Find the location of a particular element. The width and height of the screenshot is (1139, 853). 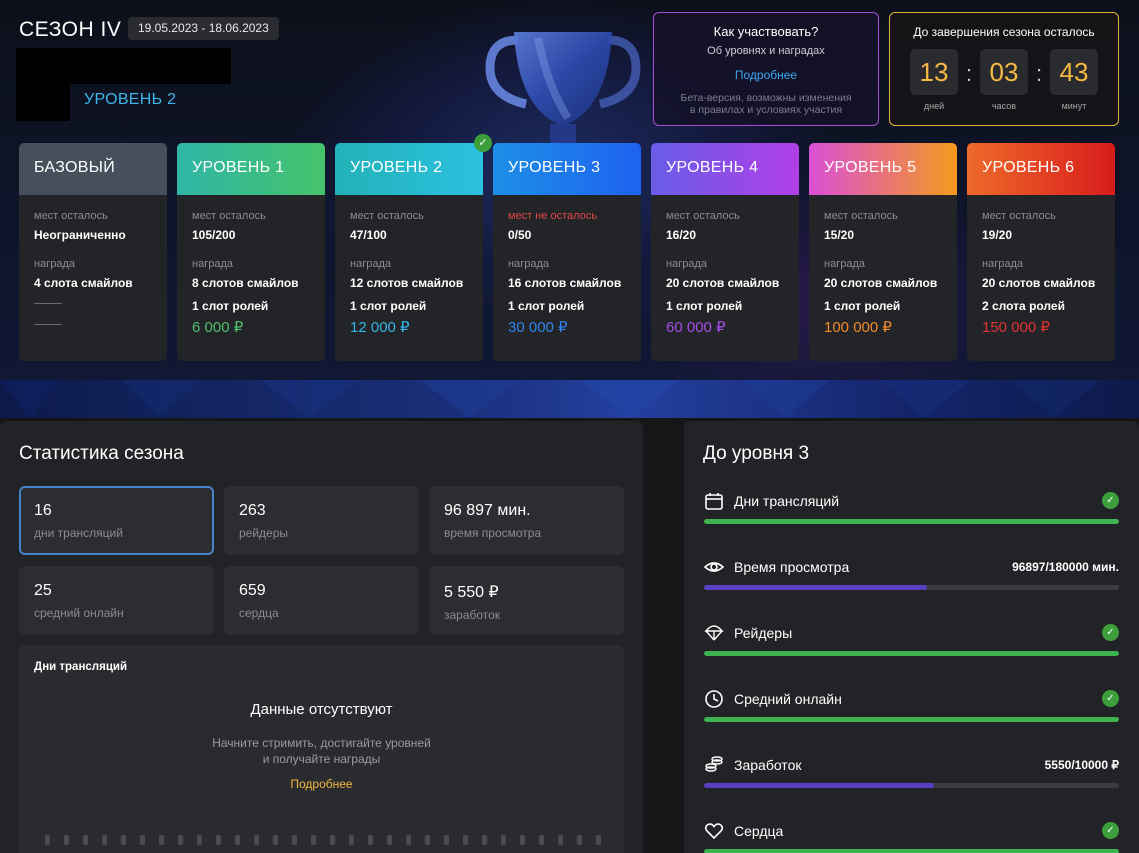

progress-value: 5550/10000 ₽ is located at coordinates (1081, 765).